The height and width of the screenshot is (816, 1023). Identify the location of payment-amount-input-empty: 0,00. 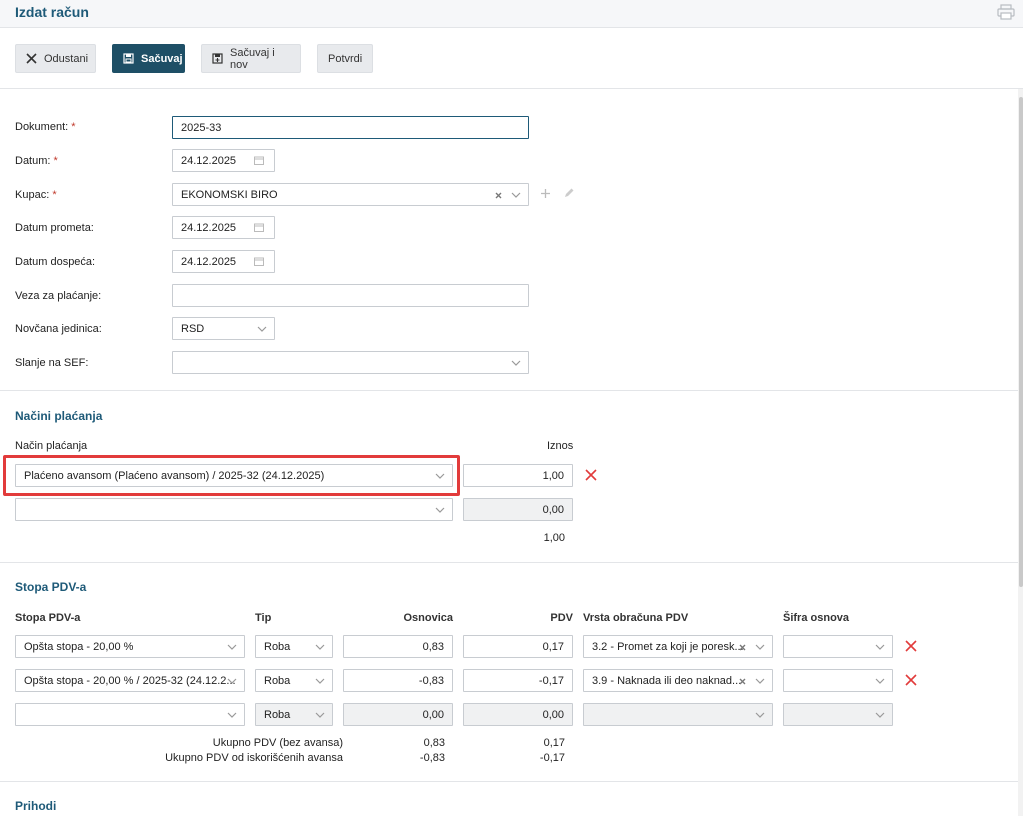
(518, 509).